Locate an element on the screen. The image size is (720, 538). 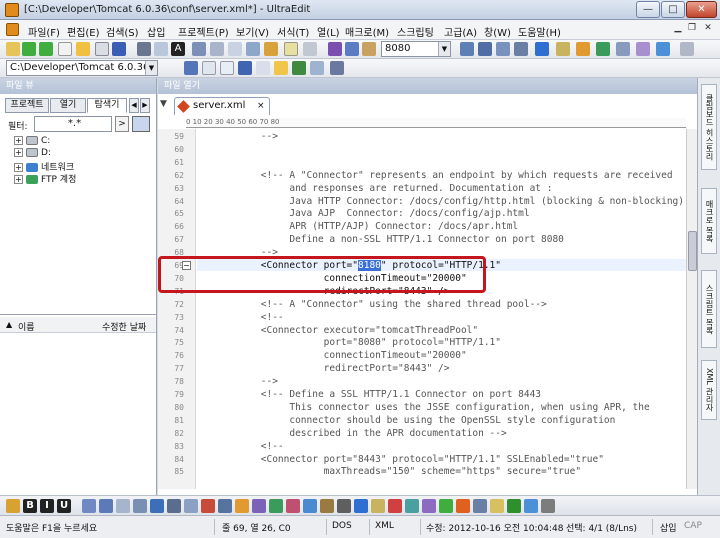
code-line: --> is located at coordinates (246, 381).